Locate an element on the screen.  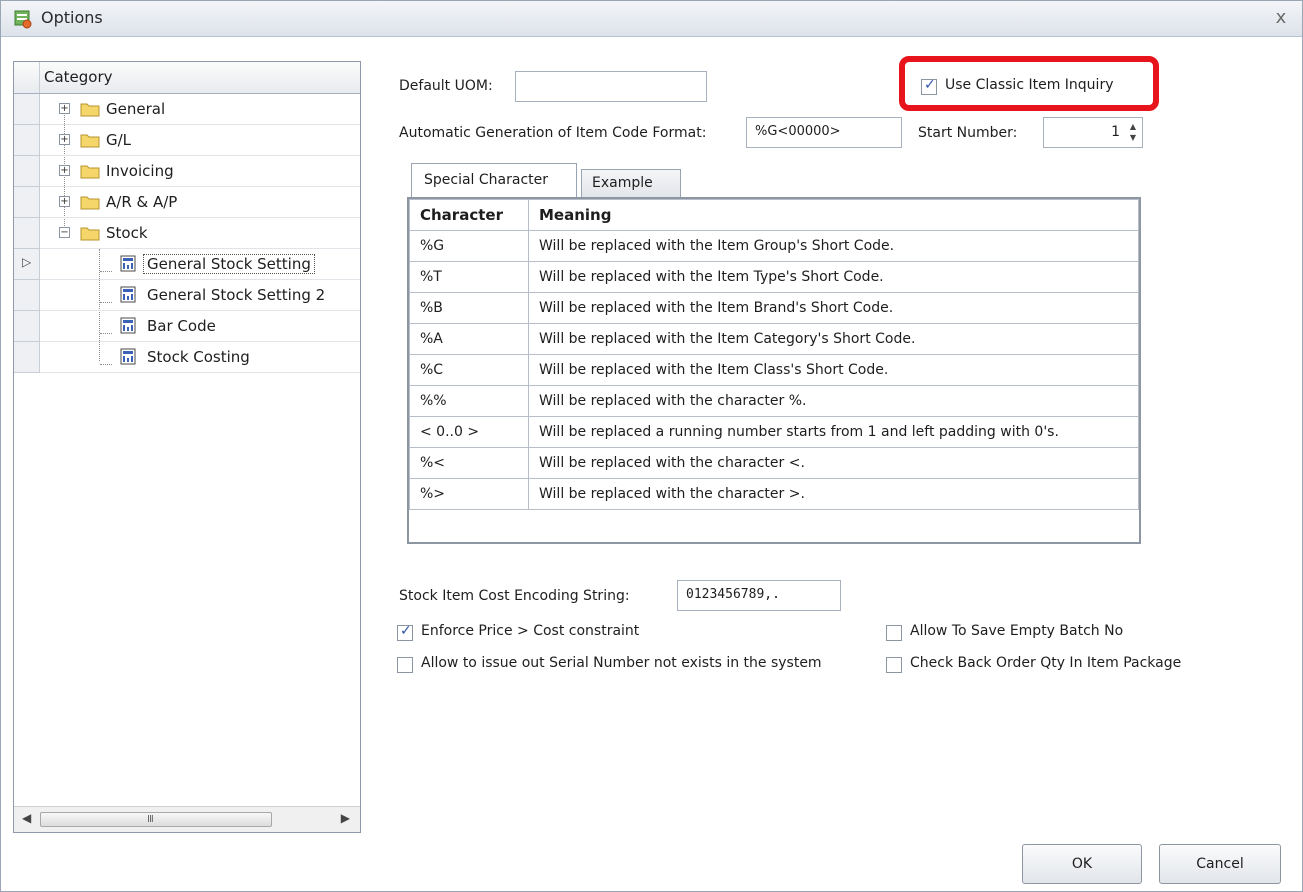
table-row: %% Will be replaced with the character %. is located at coordinates (774, 401).